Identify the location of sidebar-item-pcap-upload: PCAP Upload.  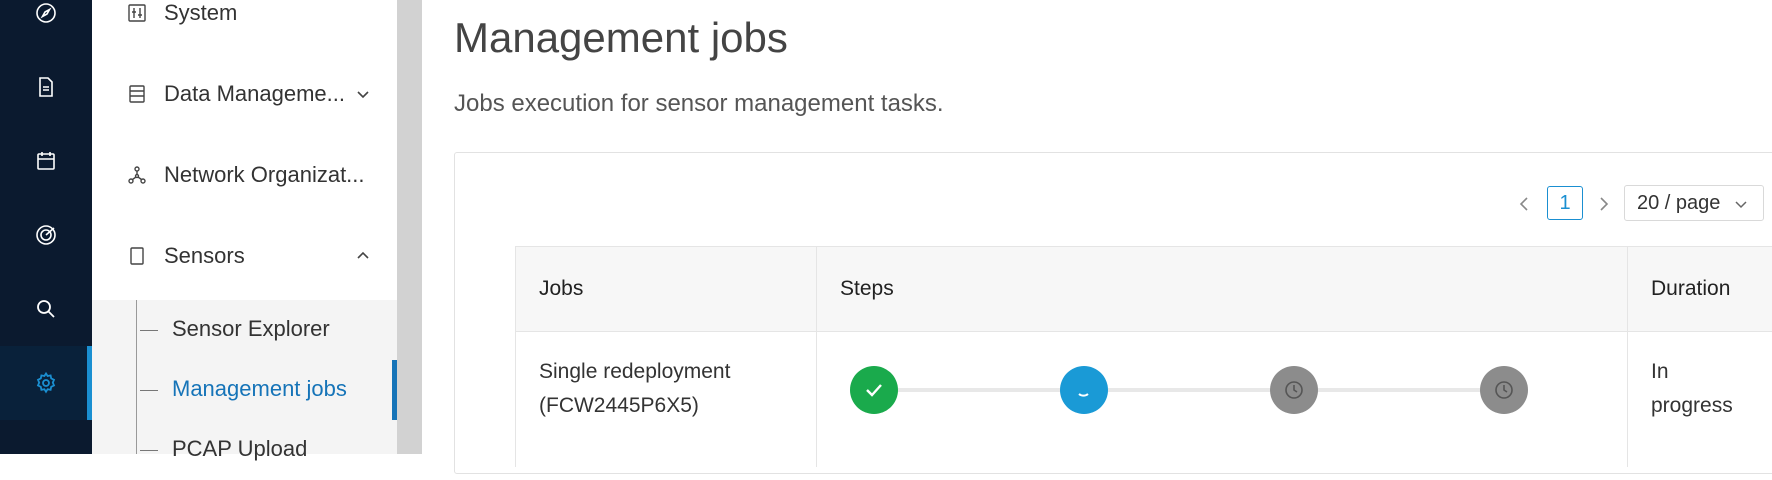
(244, 450).